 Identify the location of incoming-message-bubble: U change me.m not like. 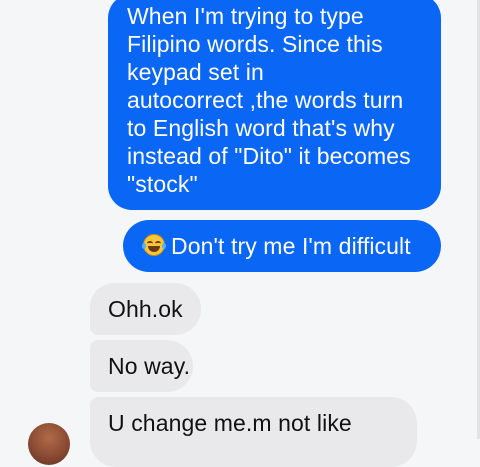
(253, 432).